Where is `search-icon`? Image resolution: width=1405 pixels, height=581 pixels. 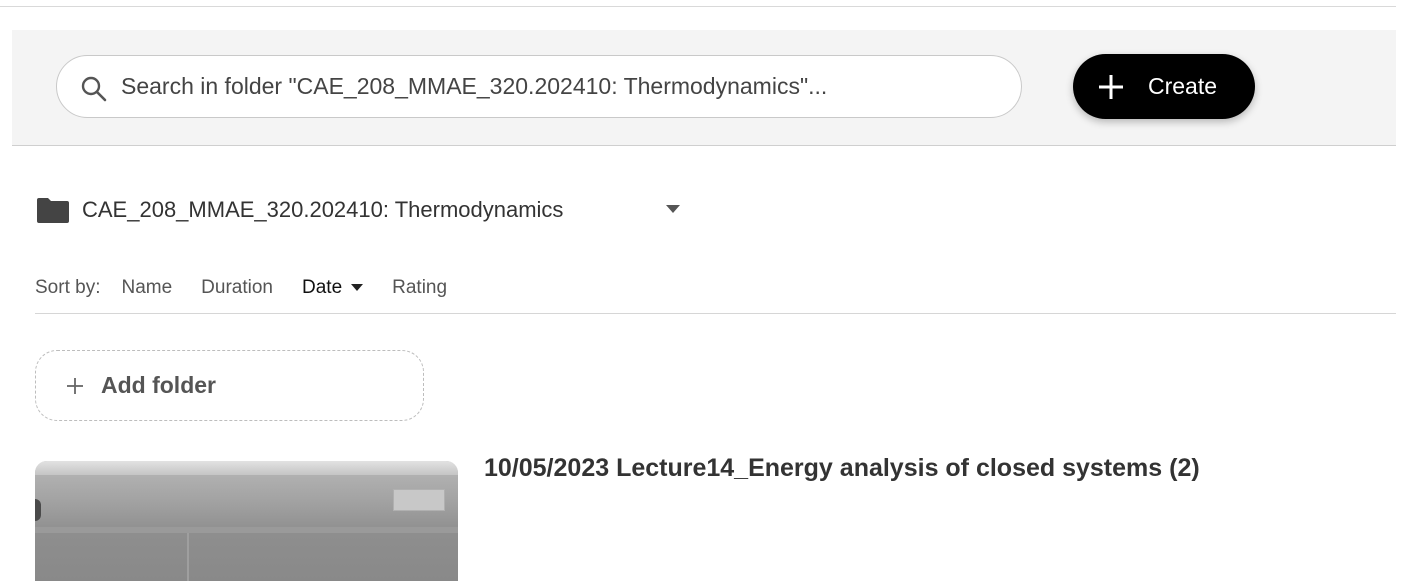
search-icon is located at coordinates (94, 89).